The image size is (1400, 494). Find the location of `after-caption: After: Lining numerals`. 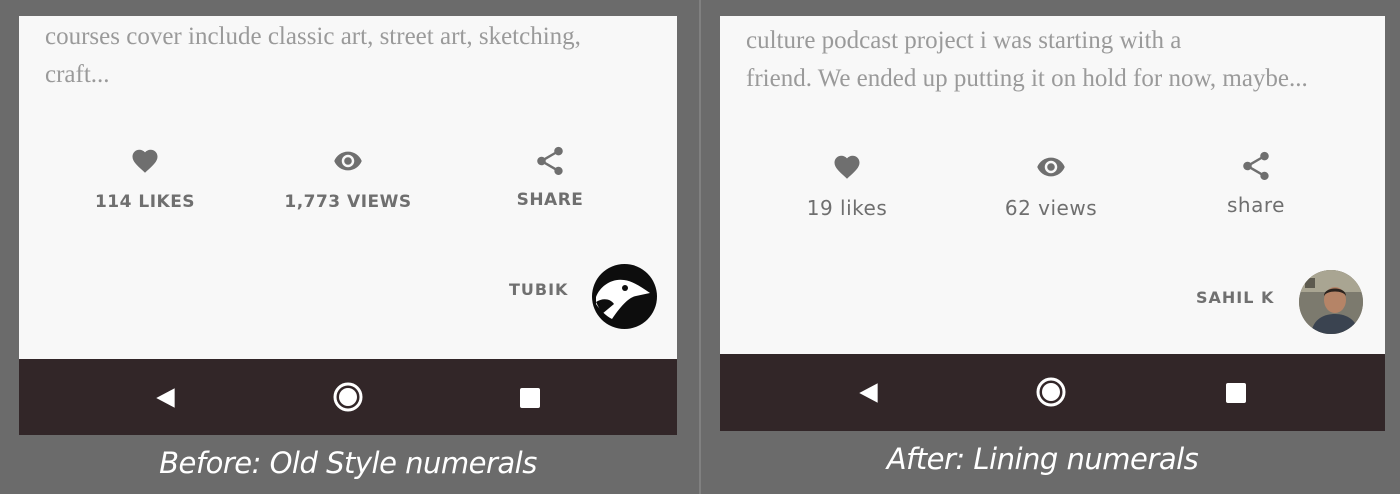

after-caption: After: Lining numerals is located at coordinates (1042, 459).